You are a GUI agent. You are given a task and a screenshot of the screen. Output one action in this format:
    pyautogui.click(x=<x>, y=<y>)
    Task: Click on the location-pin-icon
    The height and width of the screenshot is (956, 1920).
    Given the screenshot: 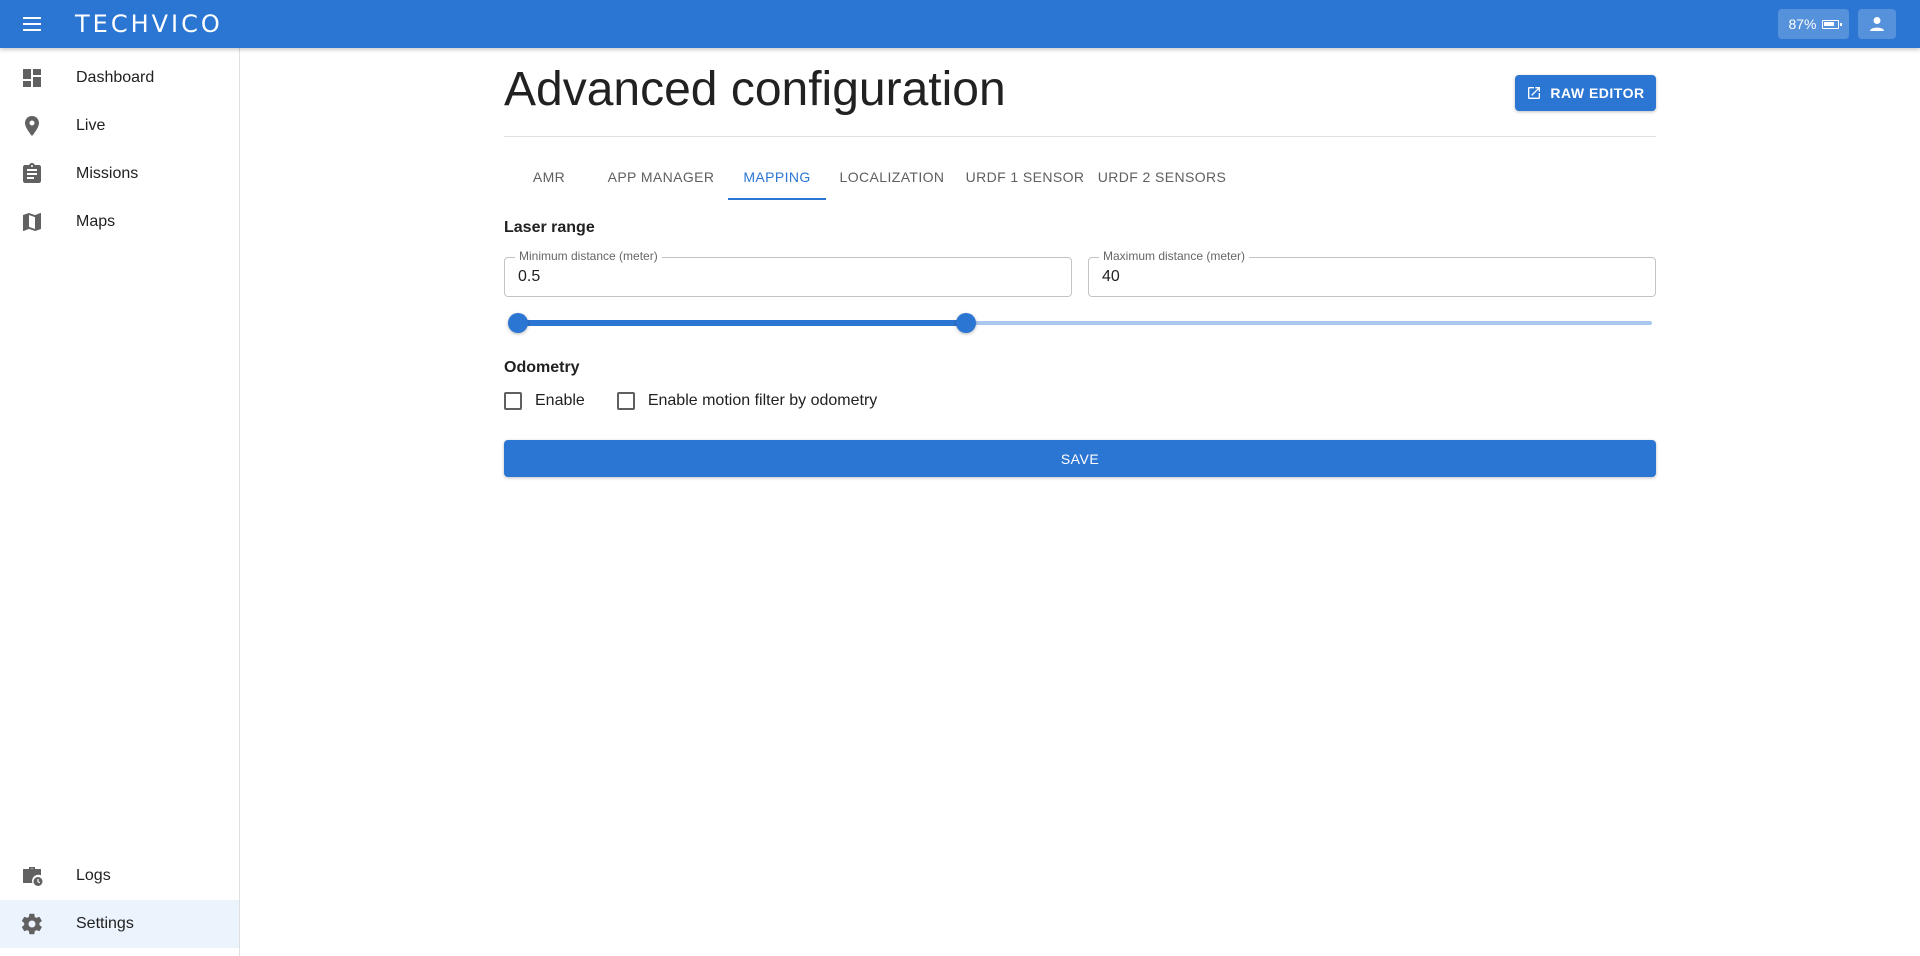 What is the action you would take?
    pyautogui.click(x=32, y=126)
    